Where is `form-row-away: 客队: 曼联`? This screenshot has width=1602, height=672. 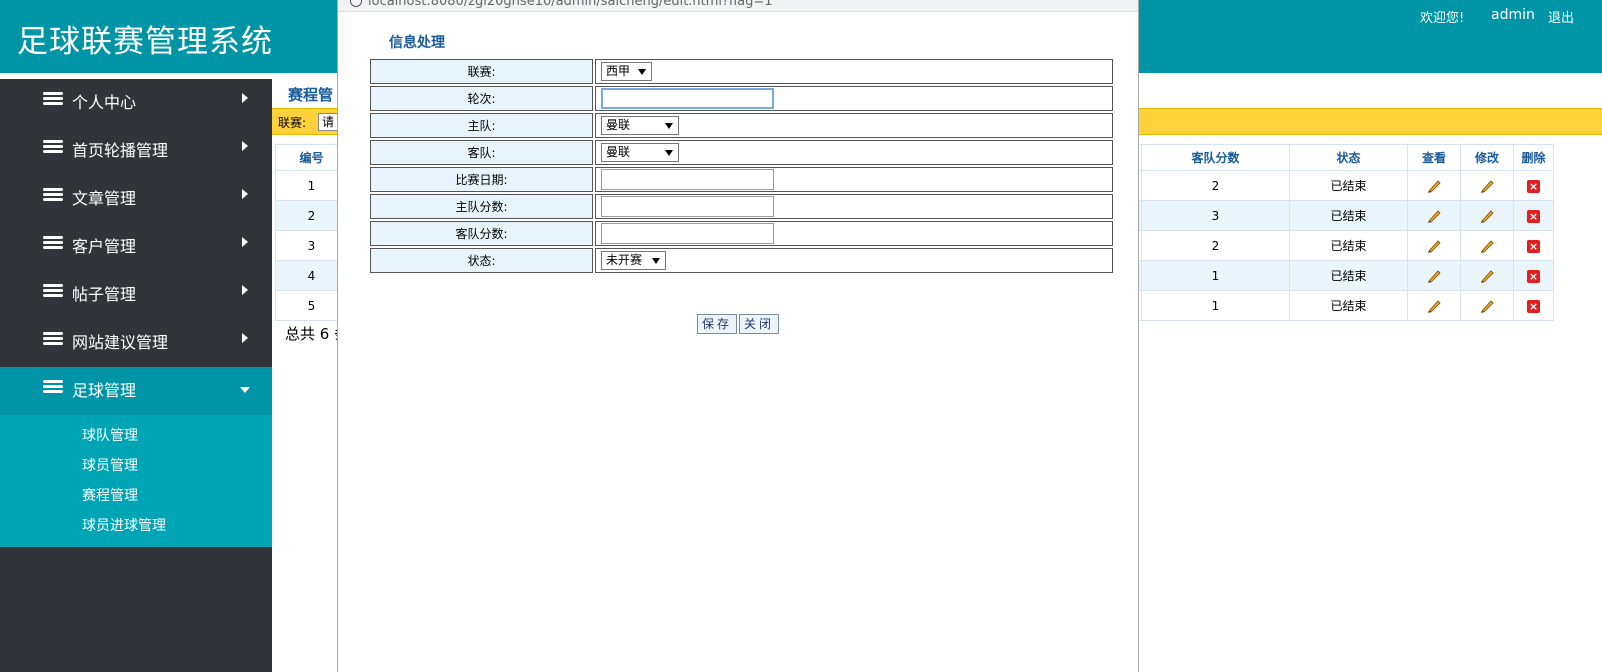 form-row-away: 客队: 曼联 is located at coordinates (741, 152).